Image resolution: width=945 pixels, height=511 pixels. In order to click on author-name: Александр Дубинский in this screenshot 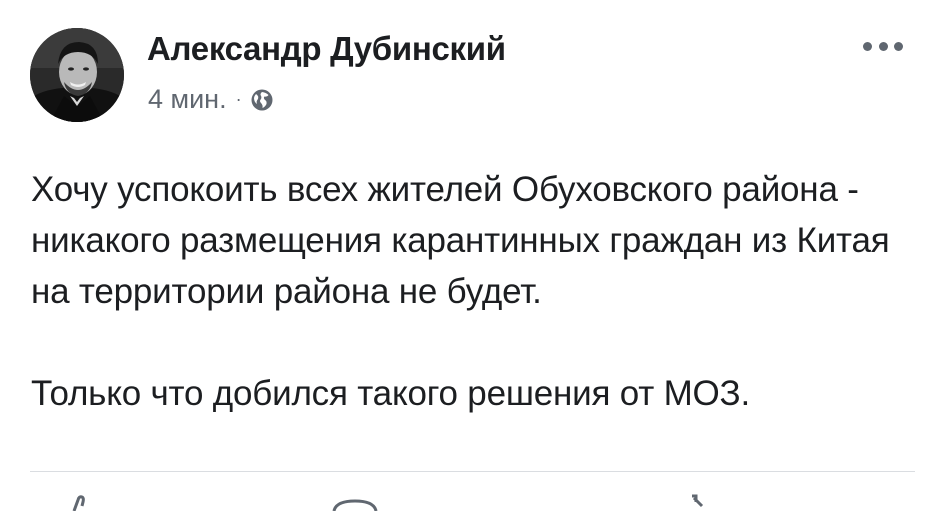, I will do `click(326, 49)`.